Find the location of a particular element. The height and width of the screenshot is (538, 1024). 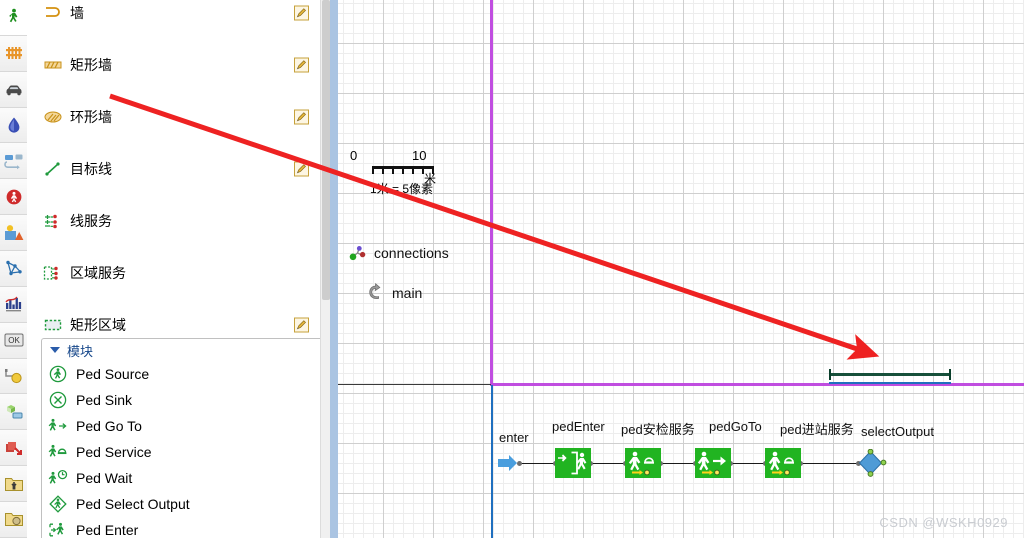

svg-text: OK is located at coordinates (14, 340).